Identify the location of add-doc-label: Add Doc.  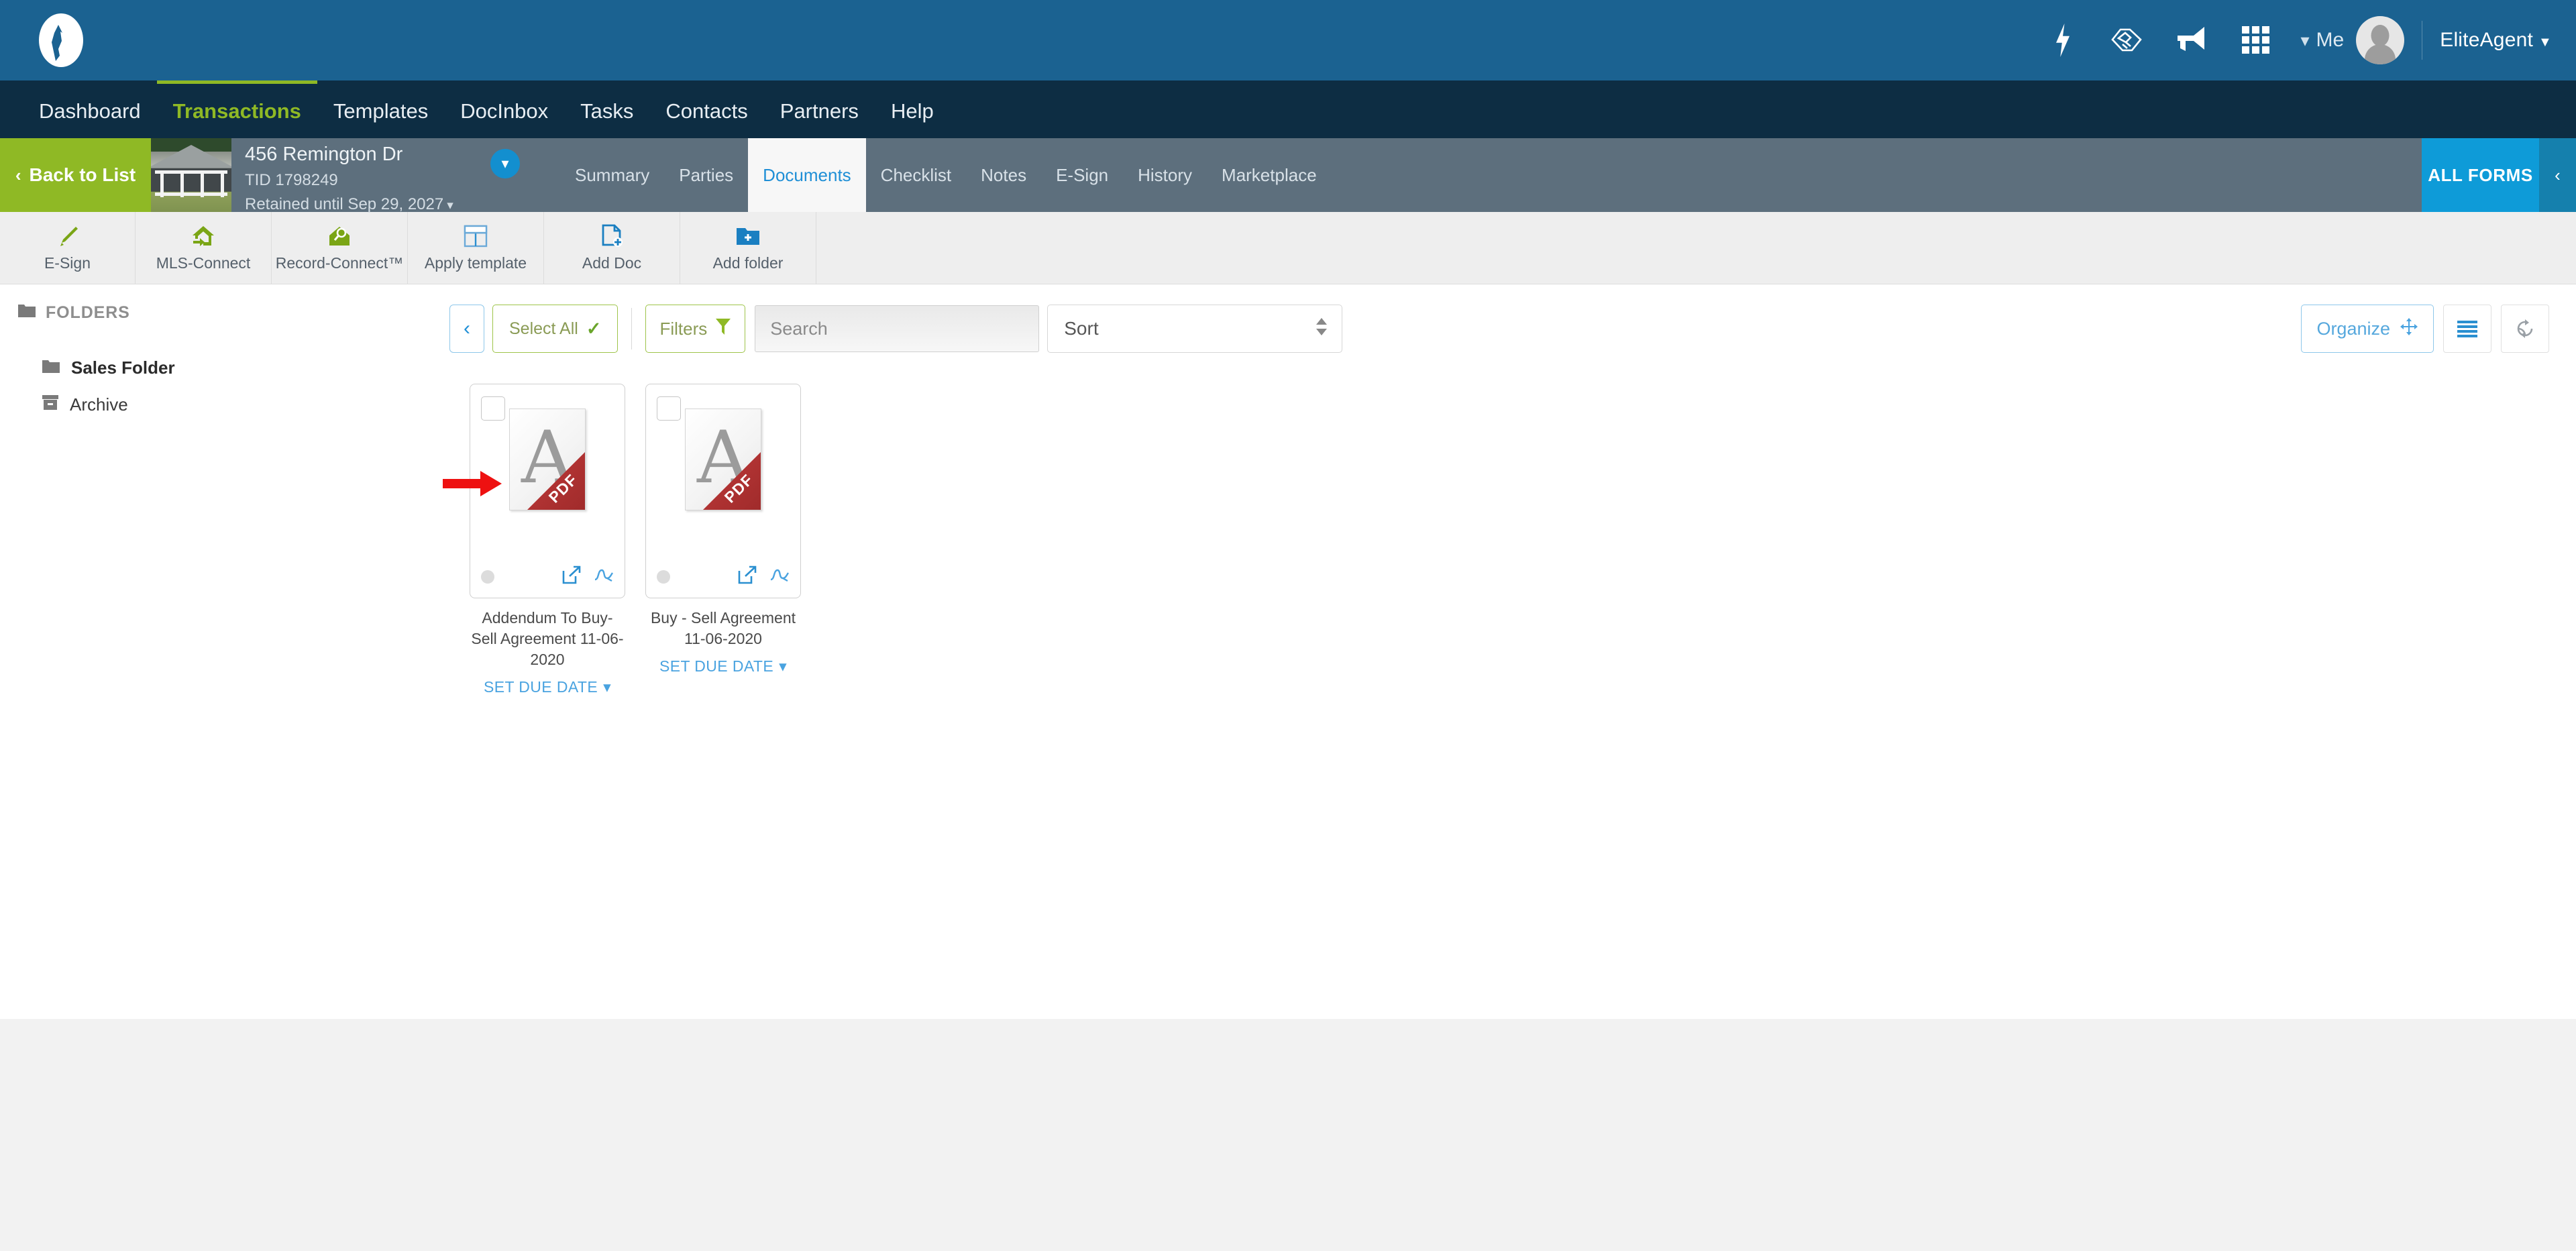
(612, 263).